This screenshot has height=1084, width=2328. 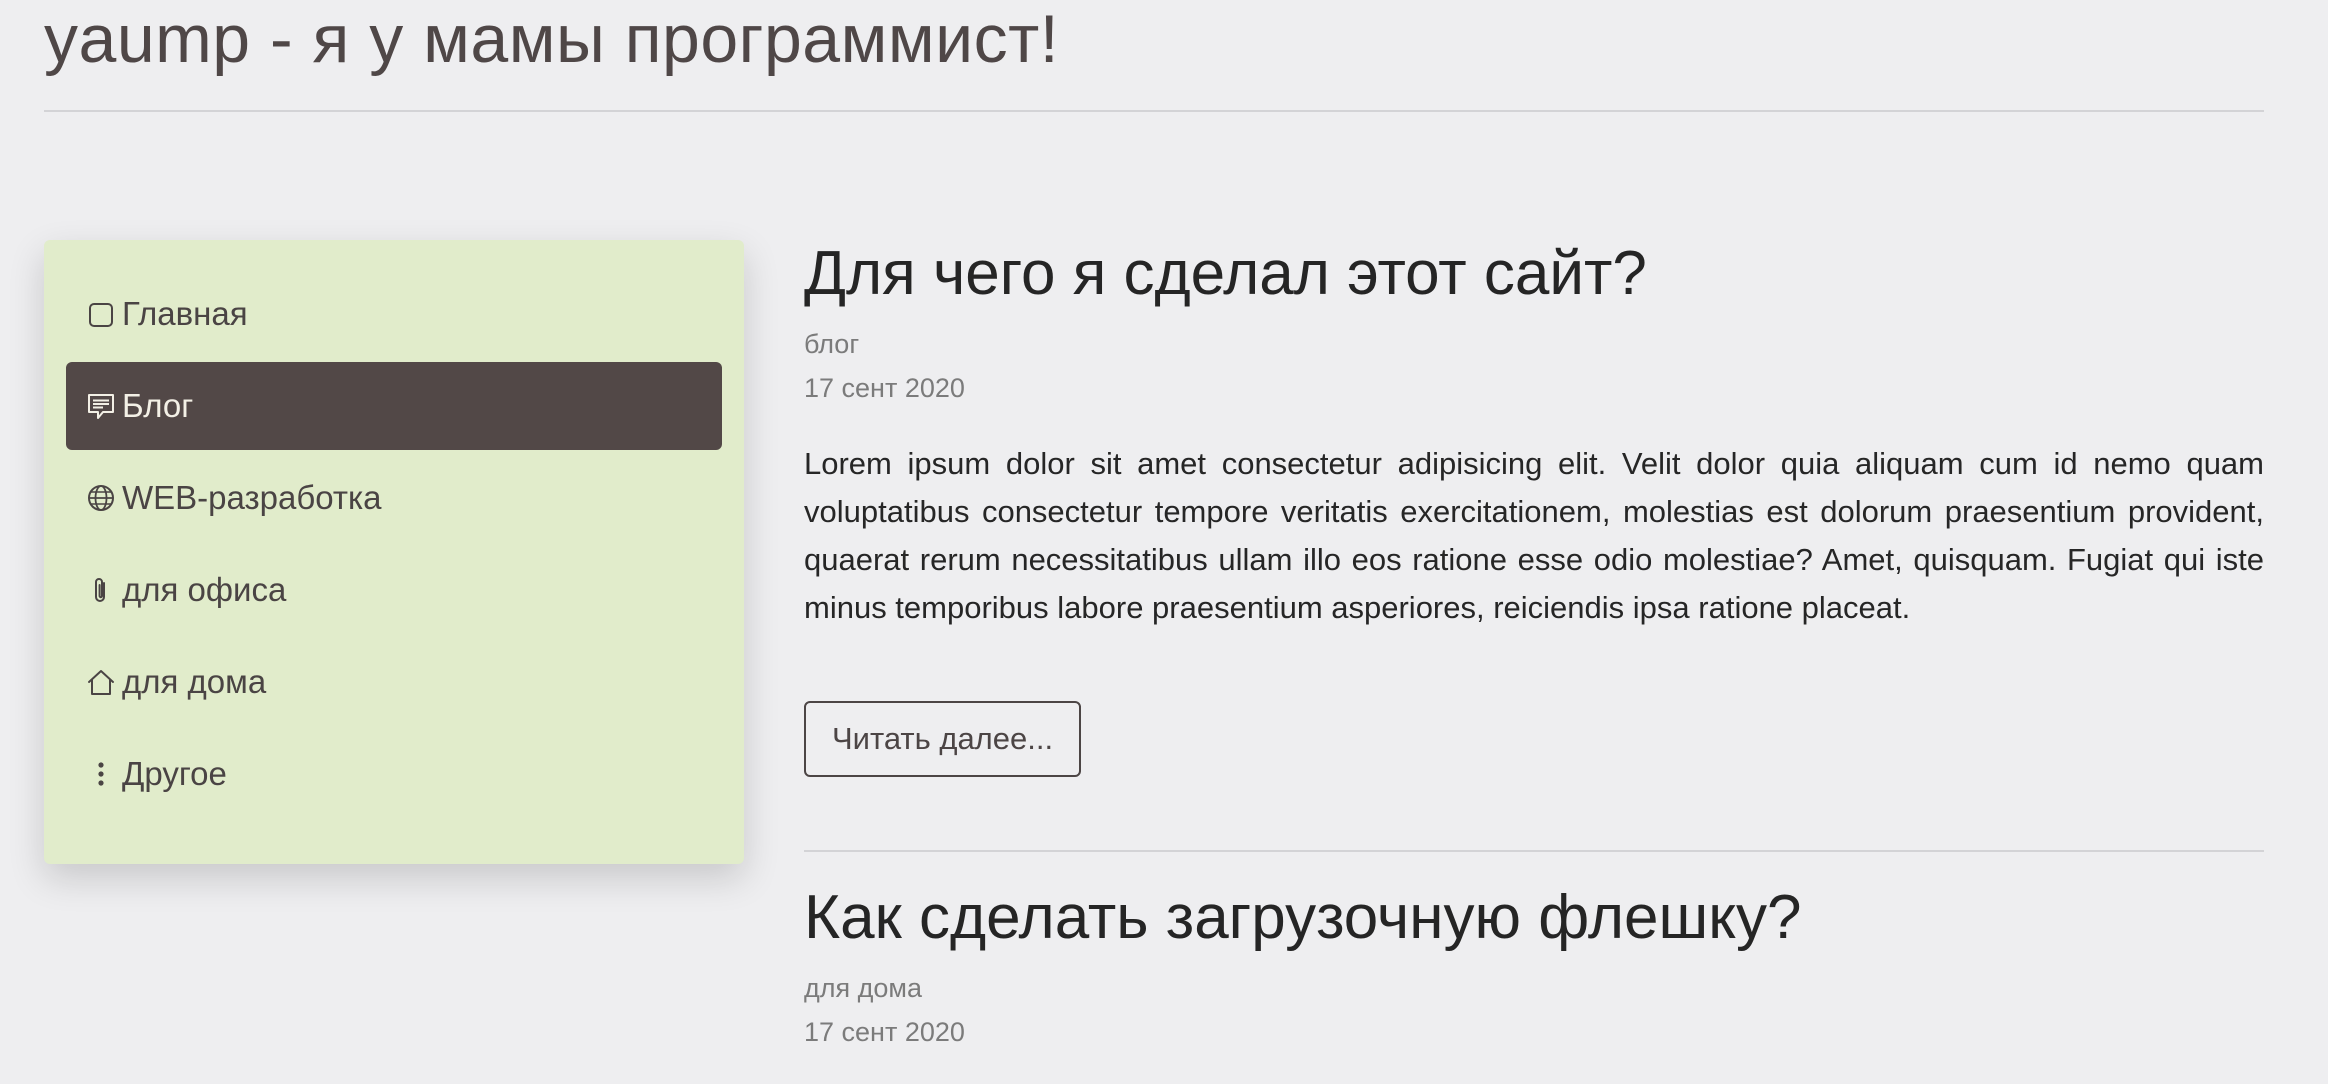 What do you see at coordinates (551, 39) in the screenshot?
I see `site-title: yaump - я у мамы программист!` at bounding box center [551, 39].